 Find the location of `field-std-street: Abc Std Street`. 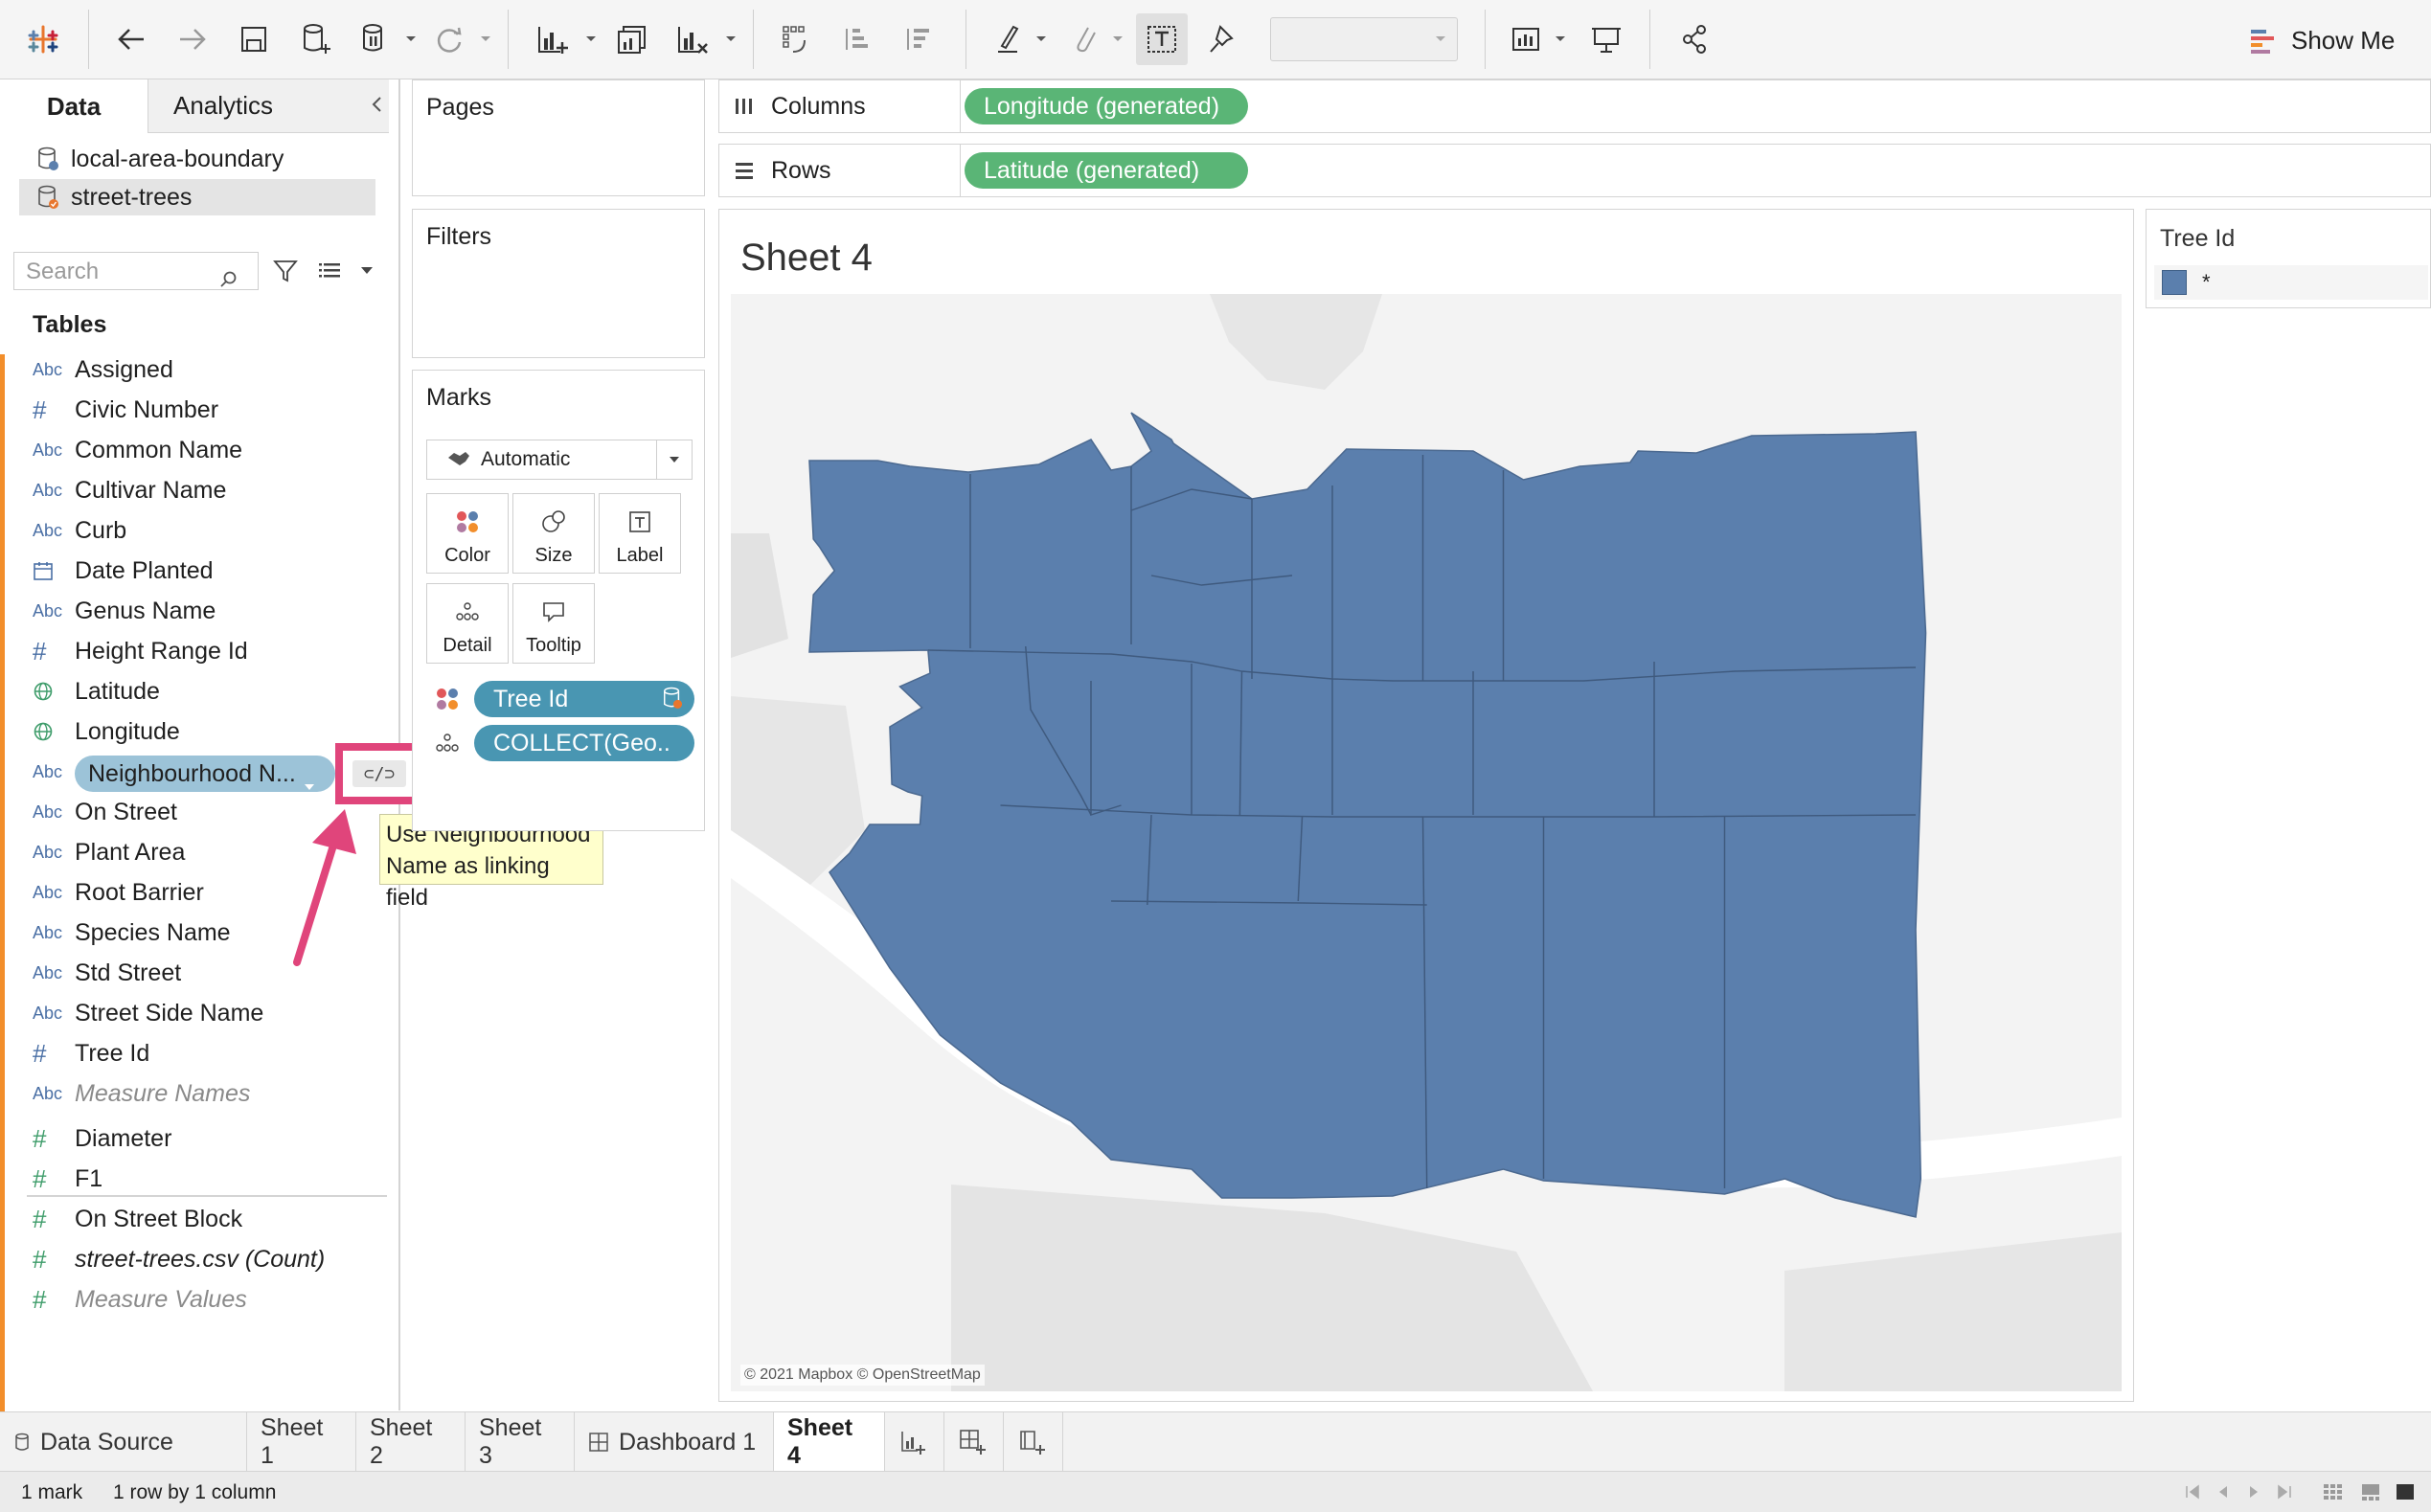

field-std-street: Abc Std Street is located at coordinates (107, 973).